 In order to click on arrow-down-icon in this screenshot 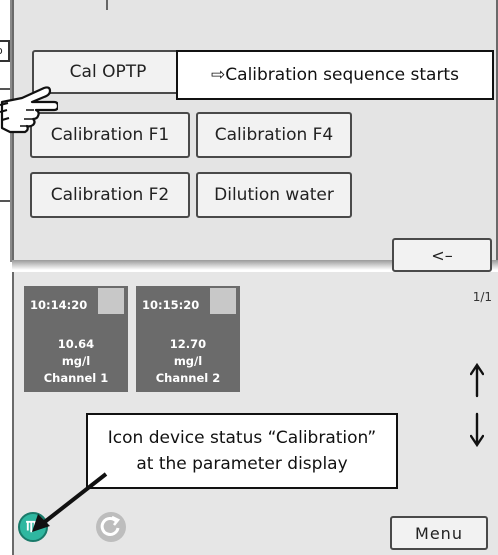, I will do `click(477, 430)`.